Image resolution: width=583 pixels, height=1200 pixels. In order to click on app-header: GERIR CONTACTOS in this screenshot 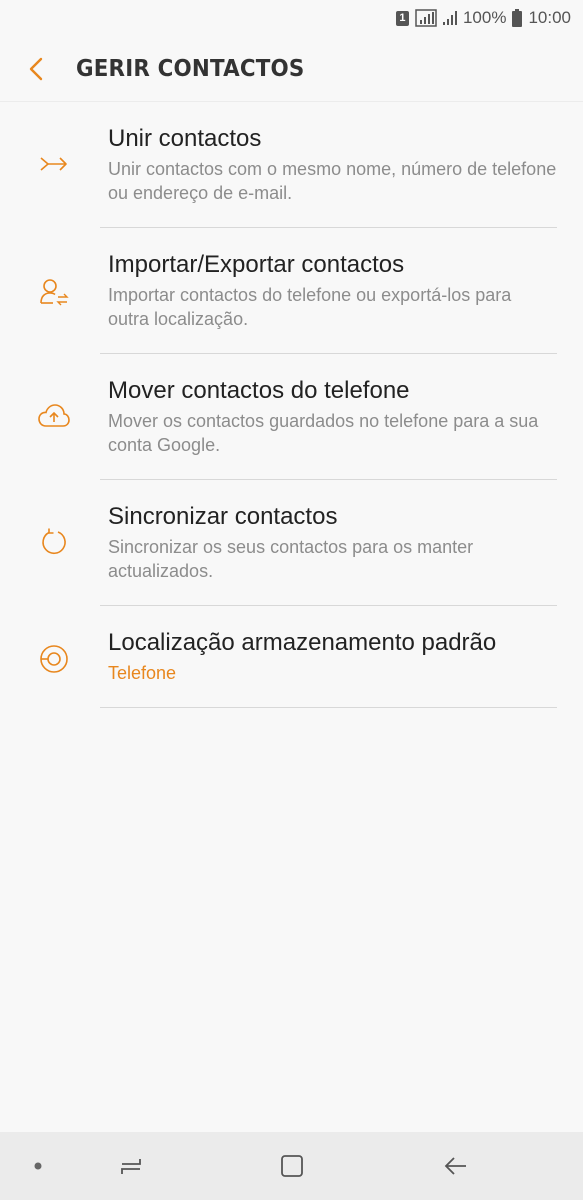, I will do `click(291, 69)`.